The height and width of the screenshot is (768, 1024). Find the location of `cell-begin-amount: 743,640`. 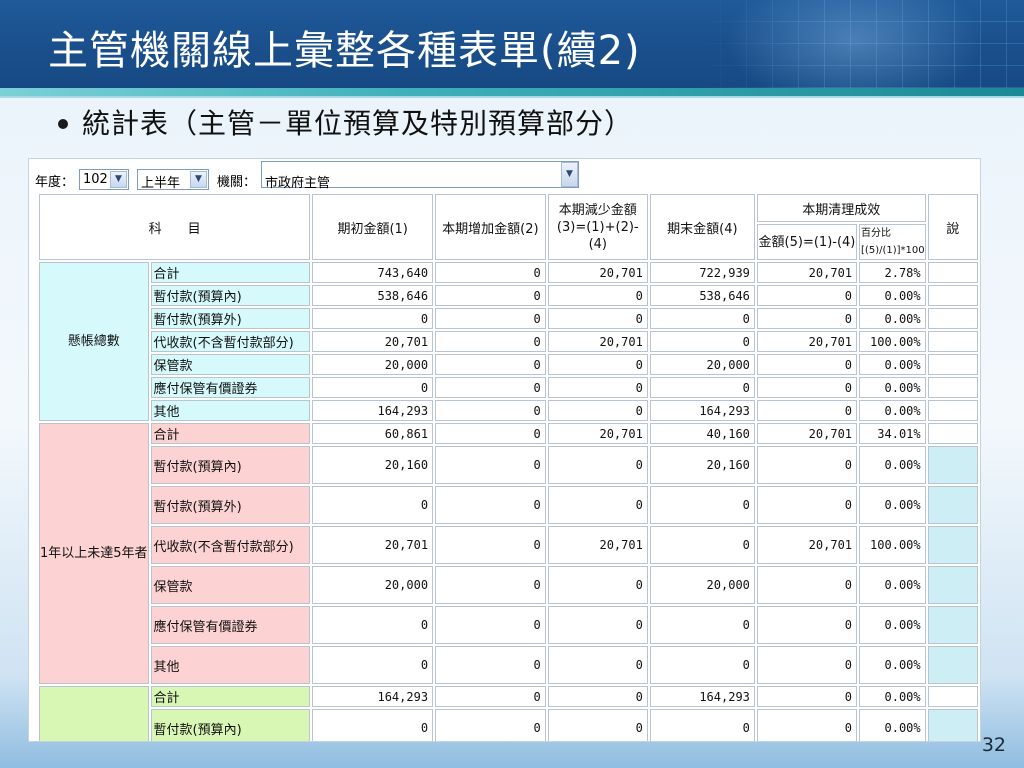

cell-begin-amount: 743,640 is located at coordinates (373, 272).